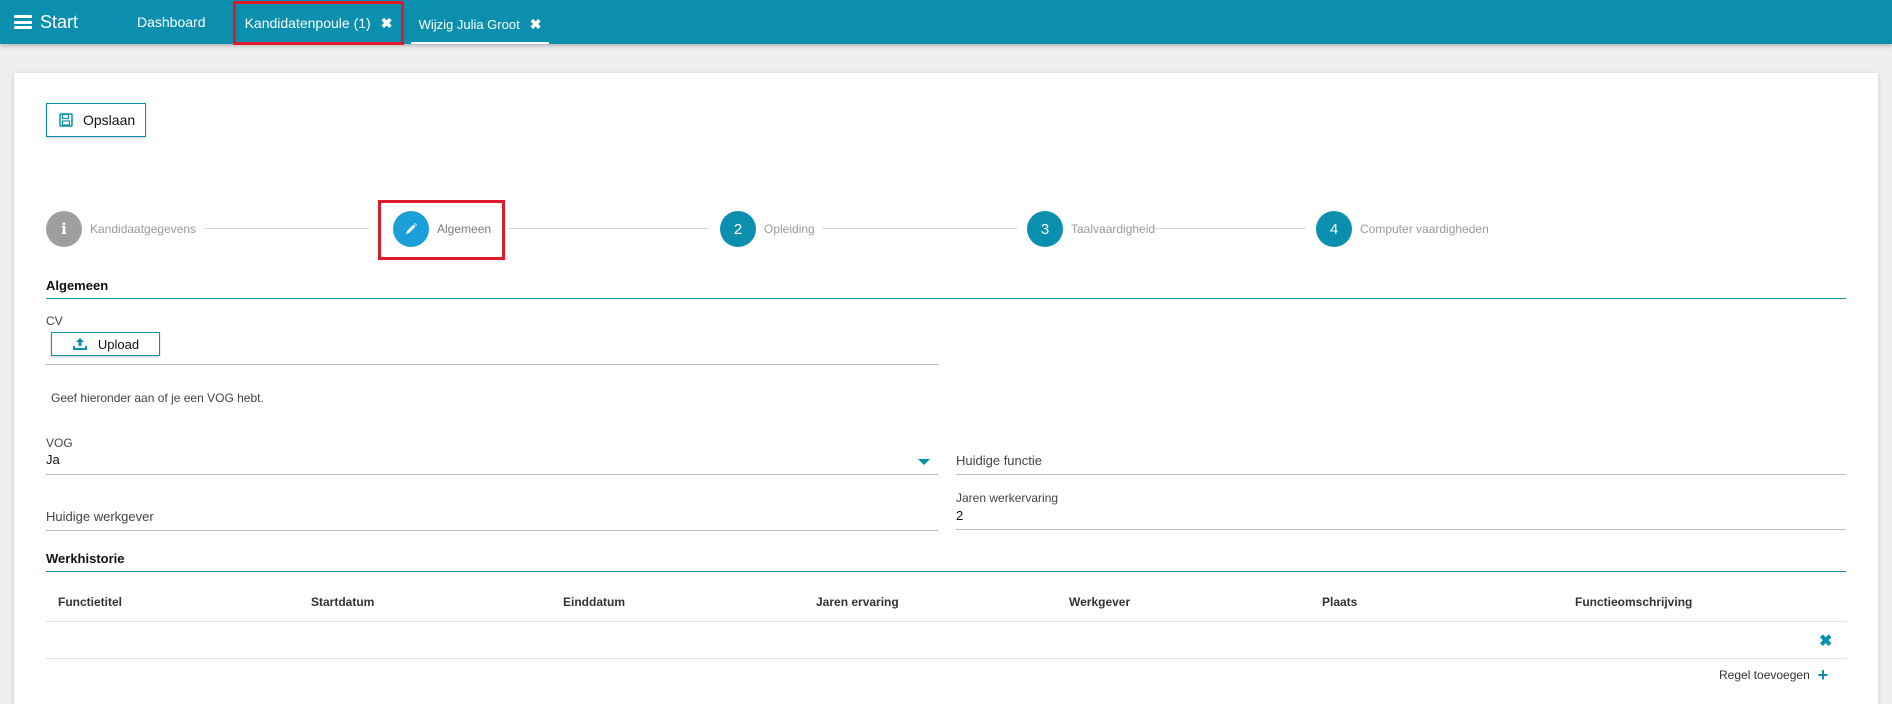 This screenshot has width=1892, height=704. I want to click on huidige-functie-underline, so click(1401, 474).